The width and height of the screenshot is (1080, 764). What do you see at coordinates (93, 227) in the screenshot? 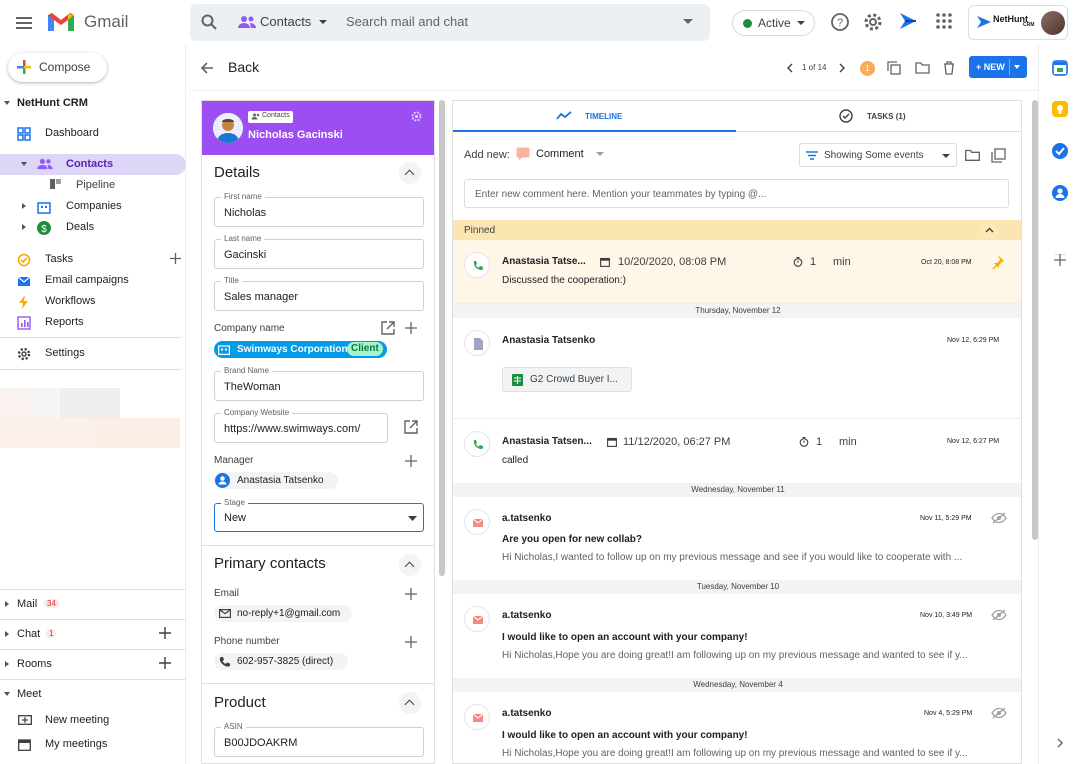
I see `sidebar-item-deals: $ Deals` at bounding box center [93, 227].